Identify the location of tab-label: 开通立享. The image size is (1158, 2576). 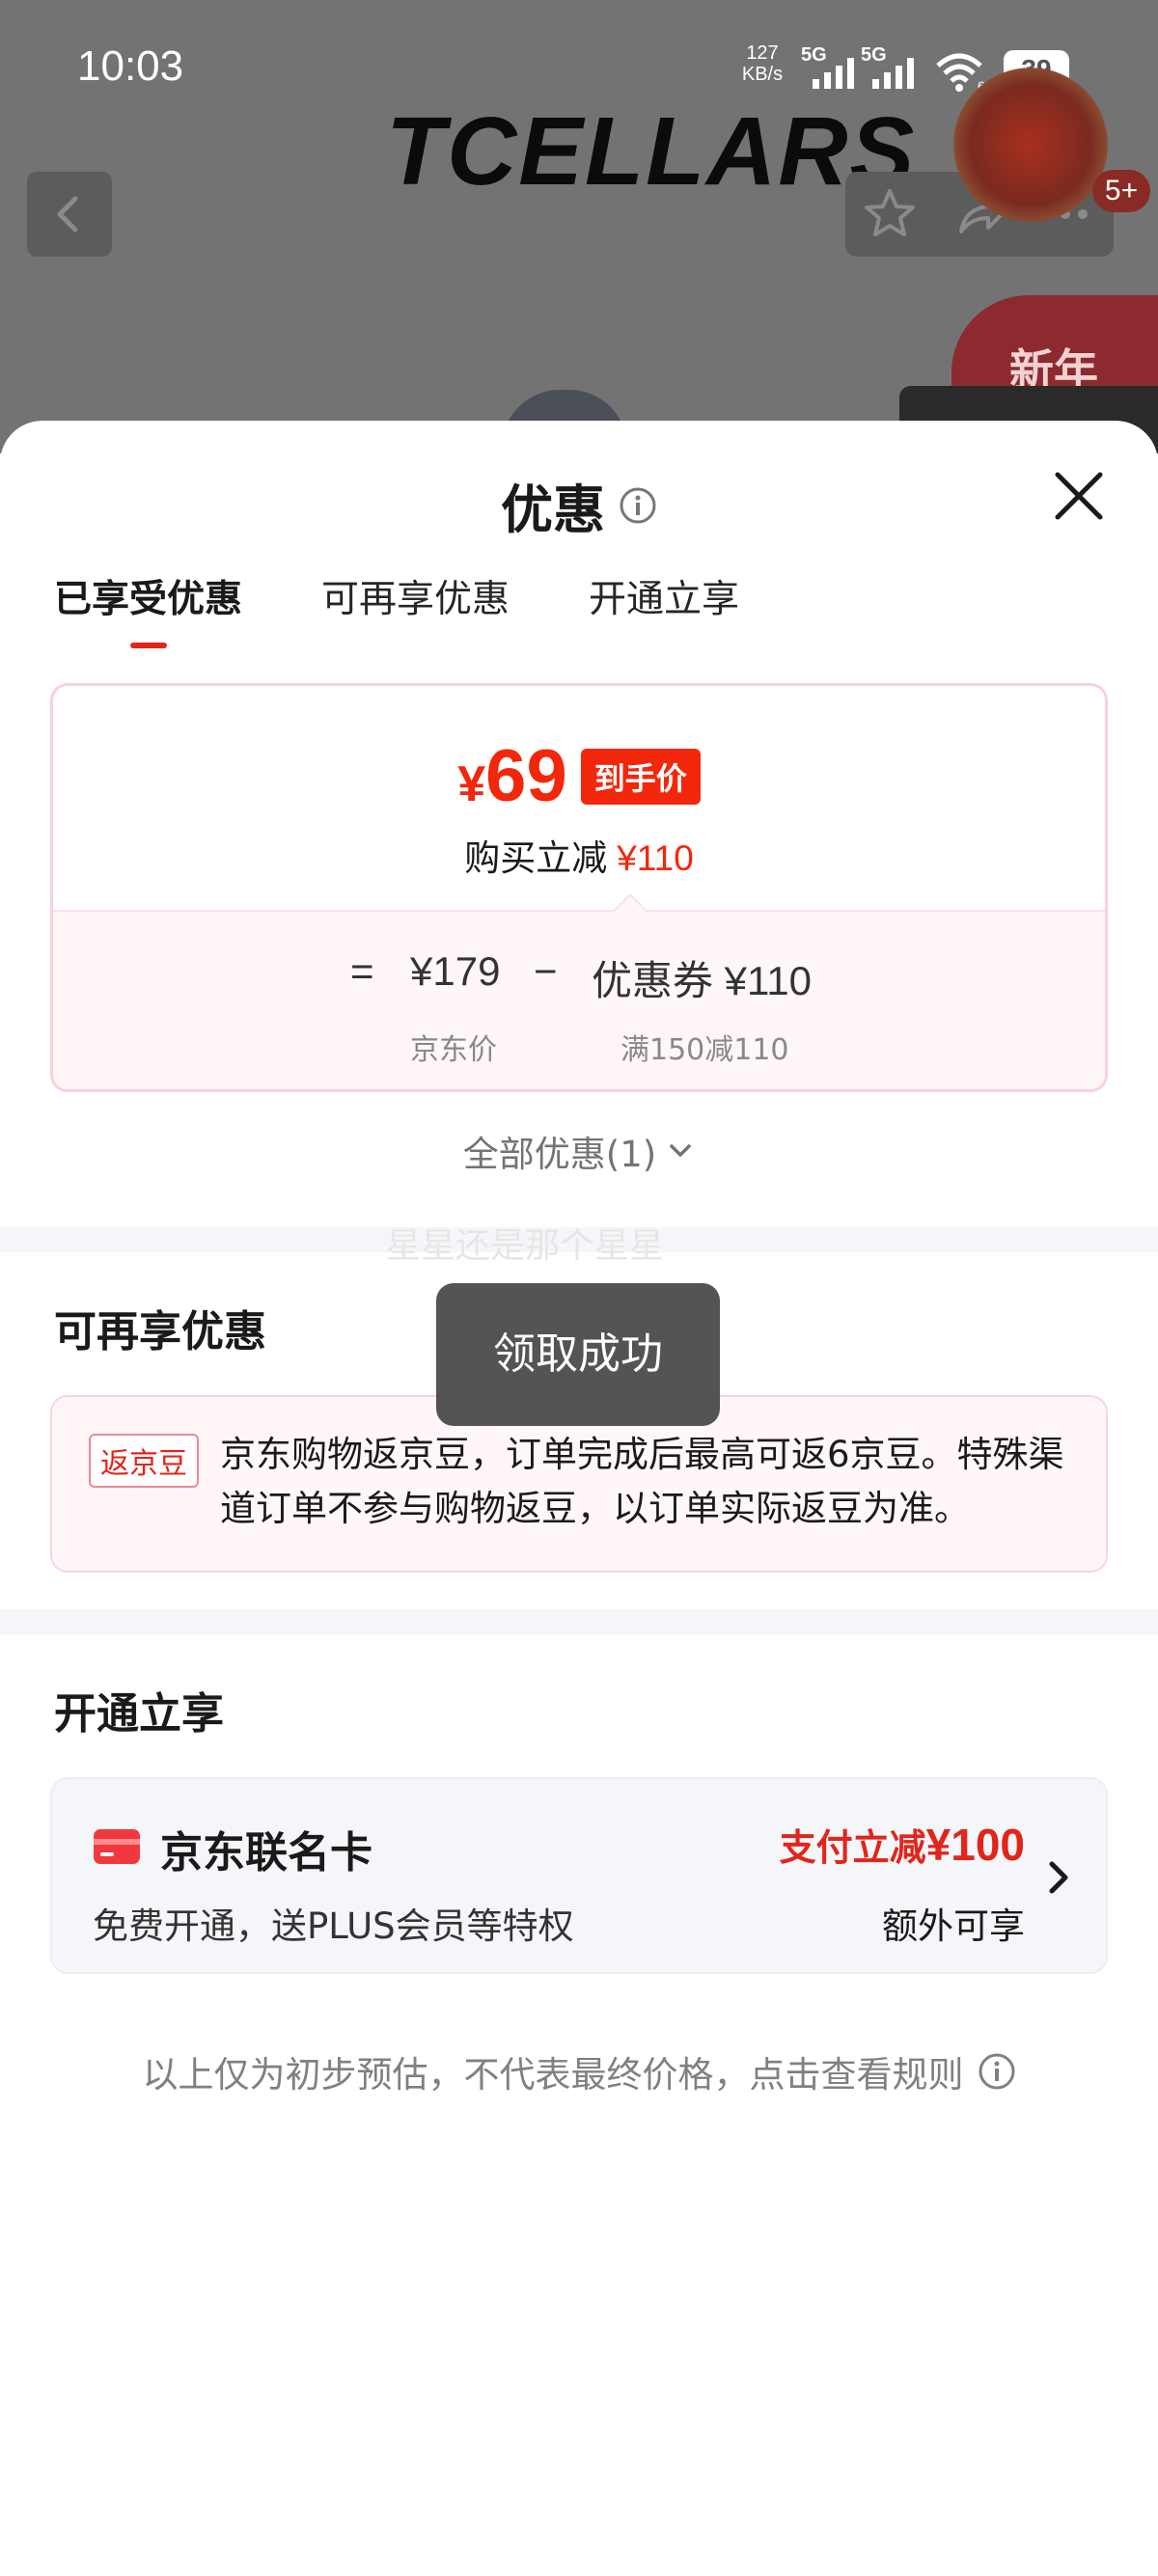
(664, 600).